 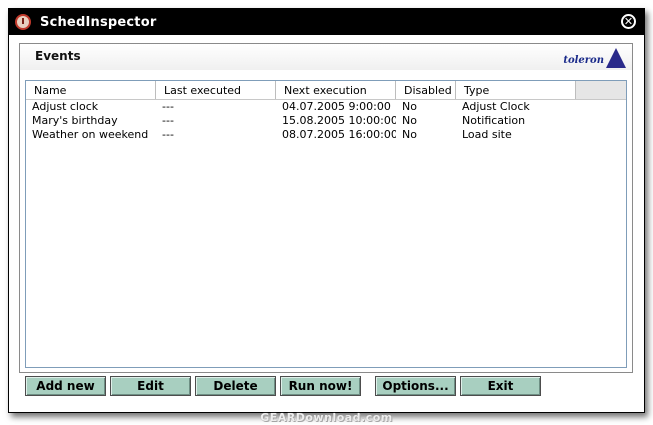 What do you see at coordinates (601, 90) in the screenshot?
I see `column-header-filler` at bounding box center [601, 90].